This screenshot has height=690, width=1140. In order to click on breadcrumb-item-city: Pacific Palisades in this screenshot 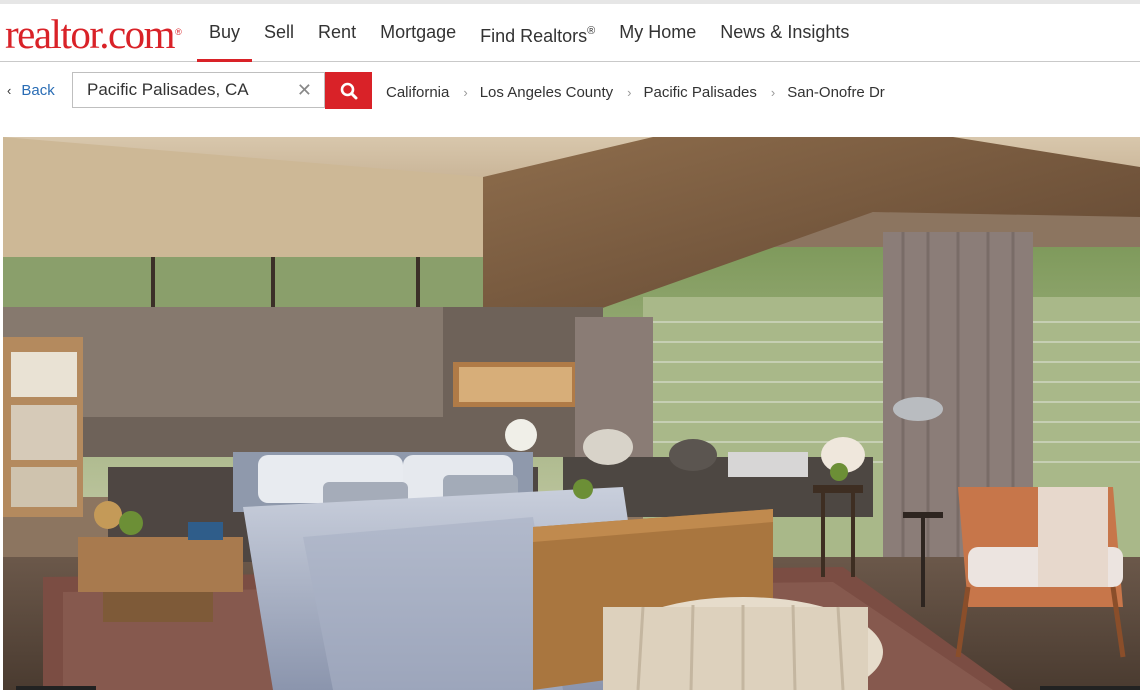, I will do `click(700, 92)`.